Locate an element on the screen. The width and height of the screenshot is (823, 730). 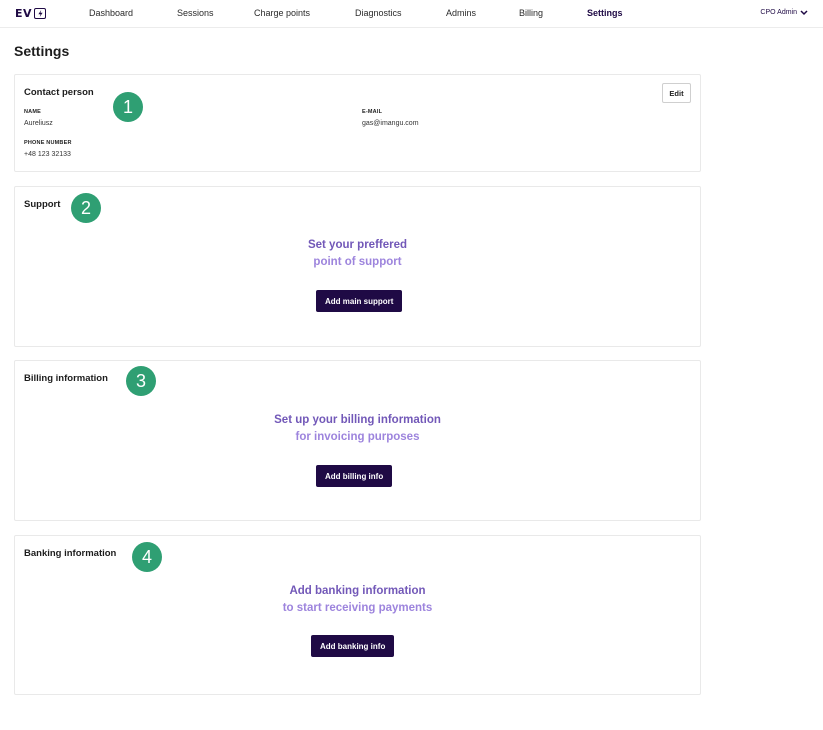
ev-logo: EV is located at coordinates (31, 13).